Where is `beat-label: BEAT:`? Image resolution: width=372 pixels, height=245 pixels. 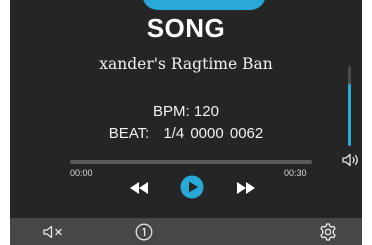
beat-label: BEAT: is located at coordinates (129, 133).